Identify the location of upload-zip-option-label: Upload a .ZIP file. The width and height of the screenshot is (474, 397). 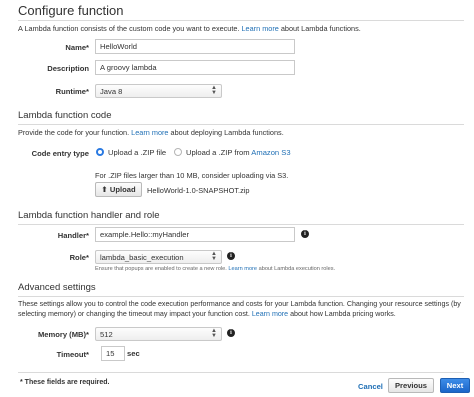
(137, 152).